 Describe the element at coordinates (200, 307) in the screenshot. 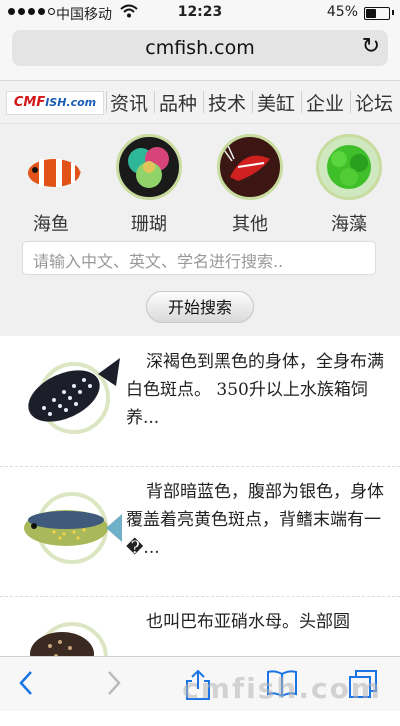

I see `search-button: 开始搜索` at that location.